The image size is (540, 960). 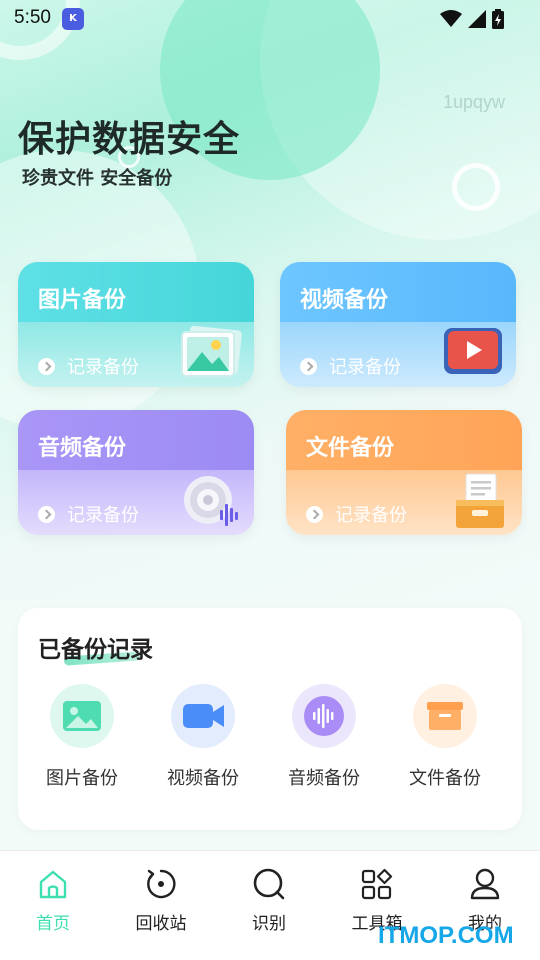 I want to click on search-icon, so click(x=269, y=884).